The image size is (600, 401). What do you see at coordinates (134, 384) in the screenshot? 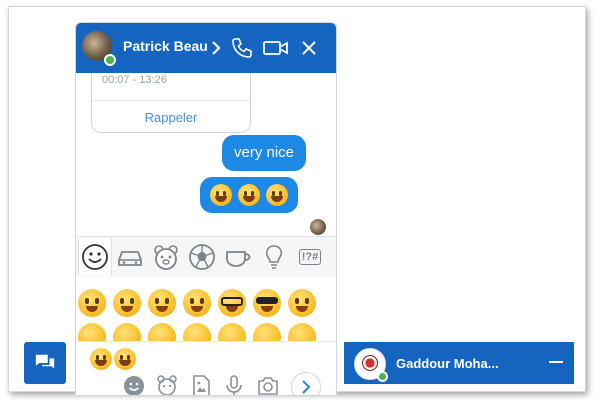
I see `emoji-picker-icon` at bounding box center [134, 384].